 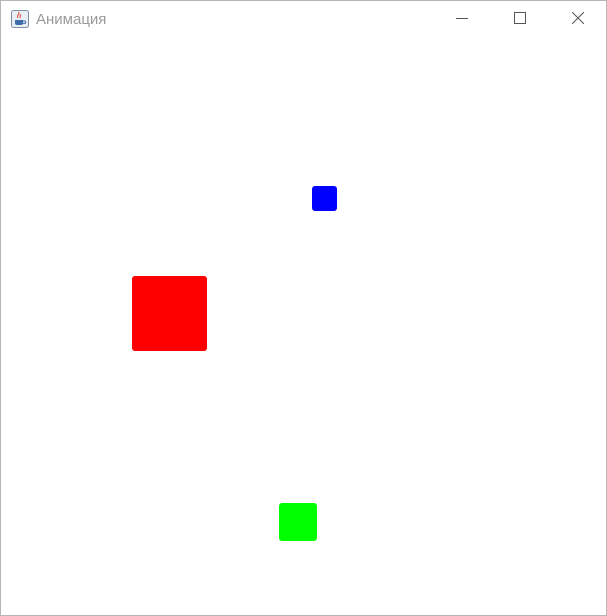 I want to click on title-bar: Анимация, so click(x=303, y=19).